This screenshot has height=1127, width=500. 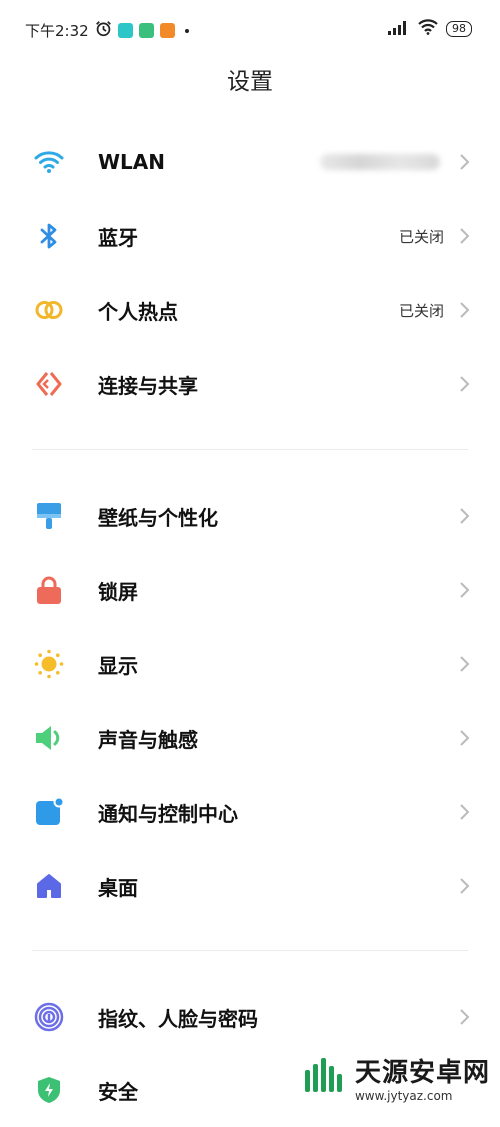 I want to click on settings-item-label: WLAN, so click(x=132, y=162).